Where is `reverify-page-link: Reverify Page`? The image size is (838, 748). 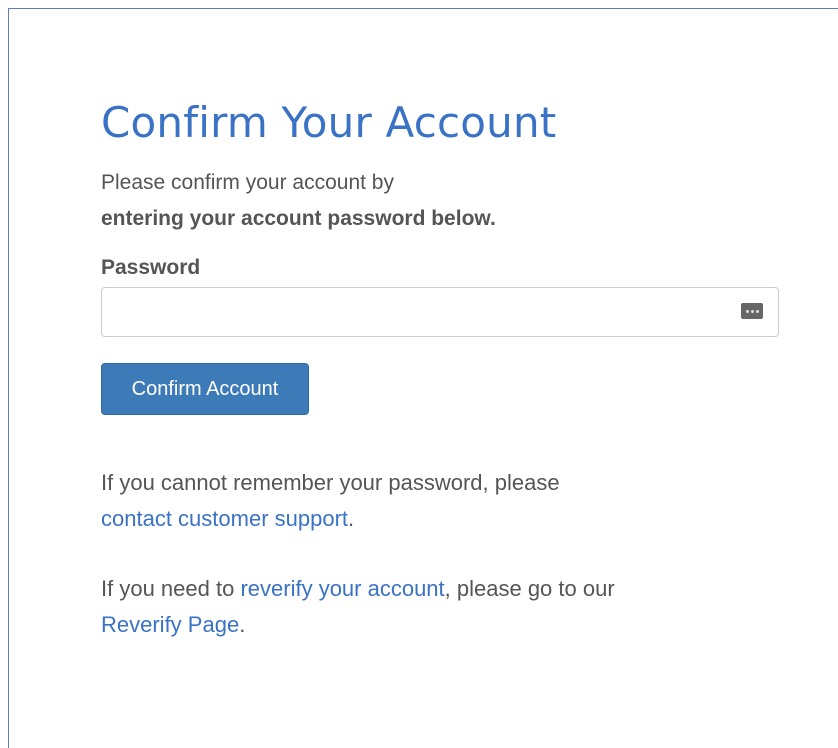
reverify-page-link: Reverify Page is located at coordinates (170, 624).